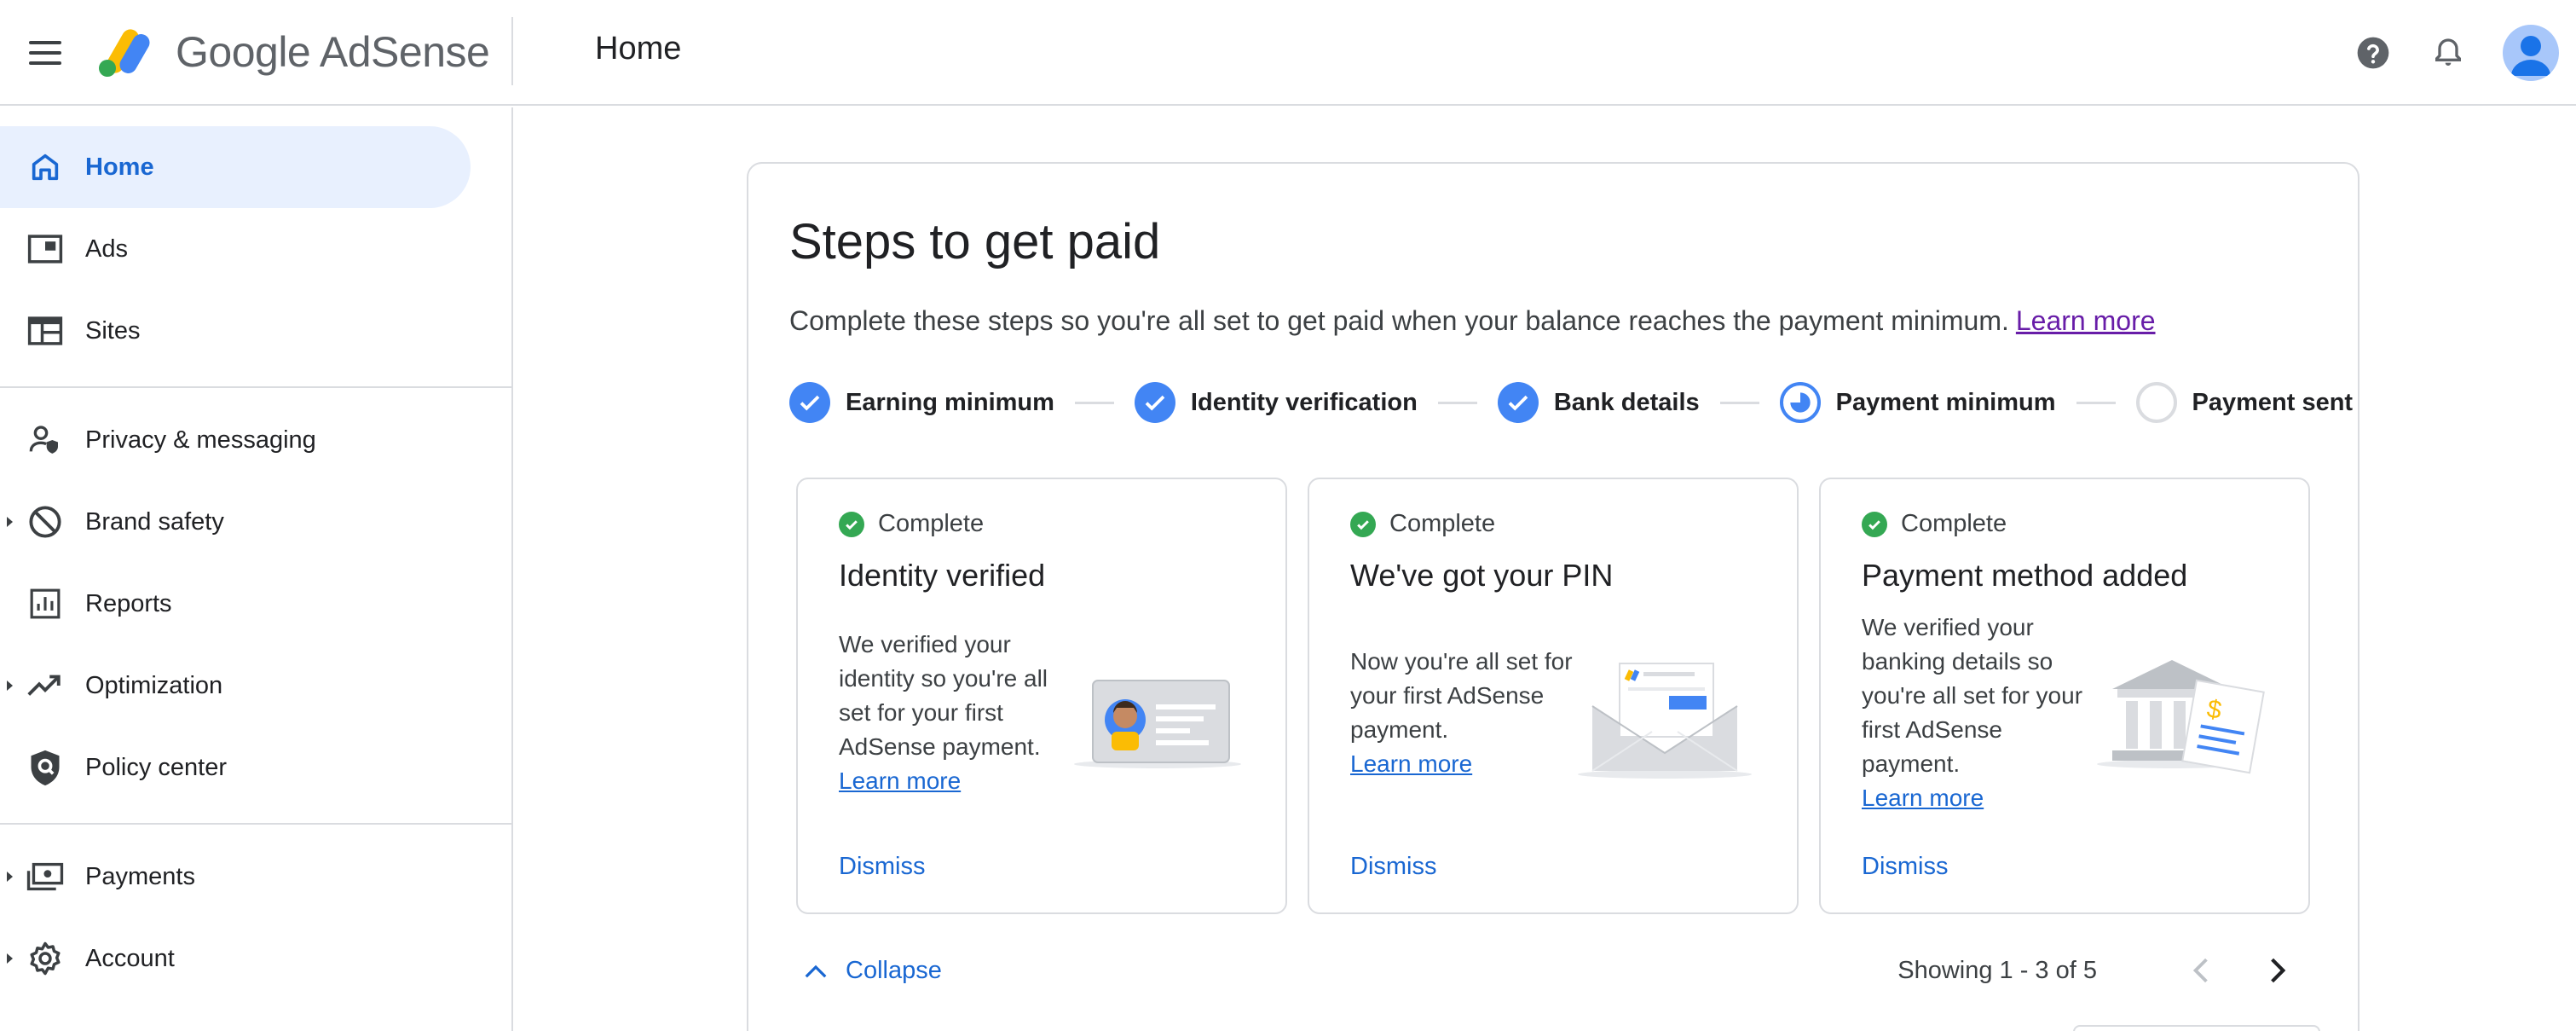 This screenshot has height=1031, width=2576. What do you see at coordinates (2180, 717) in the screenshot?
I see `bank-illustration: $` at bounding box center [2180, 717].